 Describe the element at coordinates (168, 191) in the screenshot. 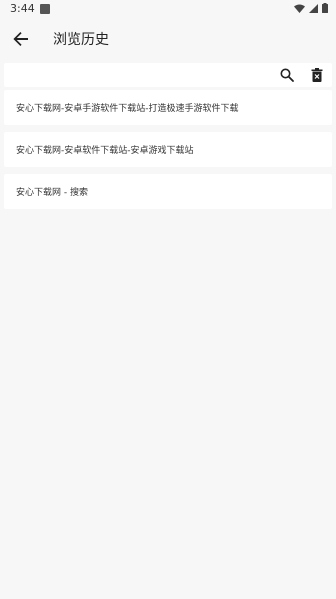

I see `history-item: 安心下载网 - 搜索` at that location.